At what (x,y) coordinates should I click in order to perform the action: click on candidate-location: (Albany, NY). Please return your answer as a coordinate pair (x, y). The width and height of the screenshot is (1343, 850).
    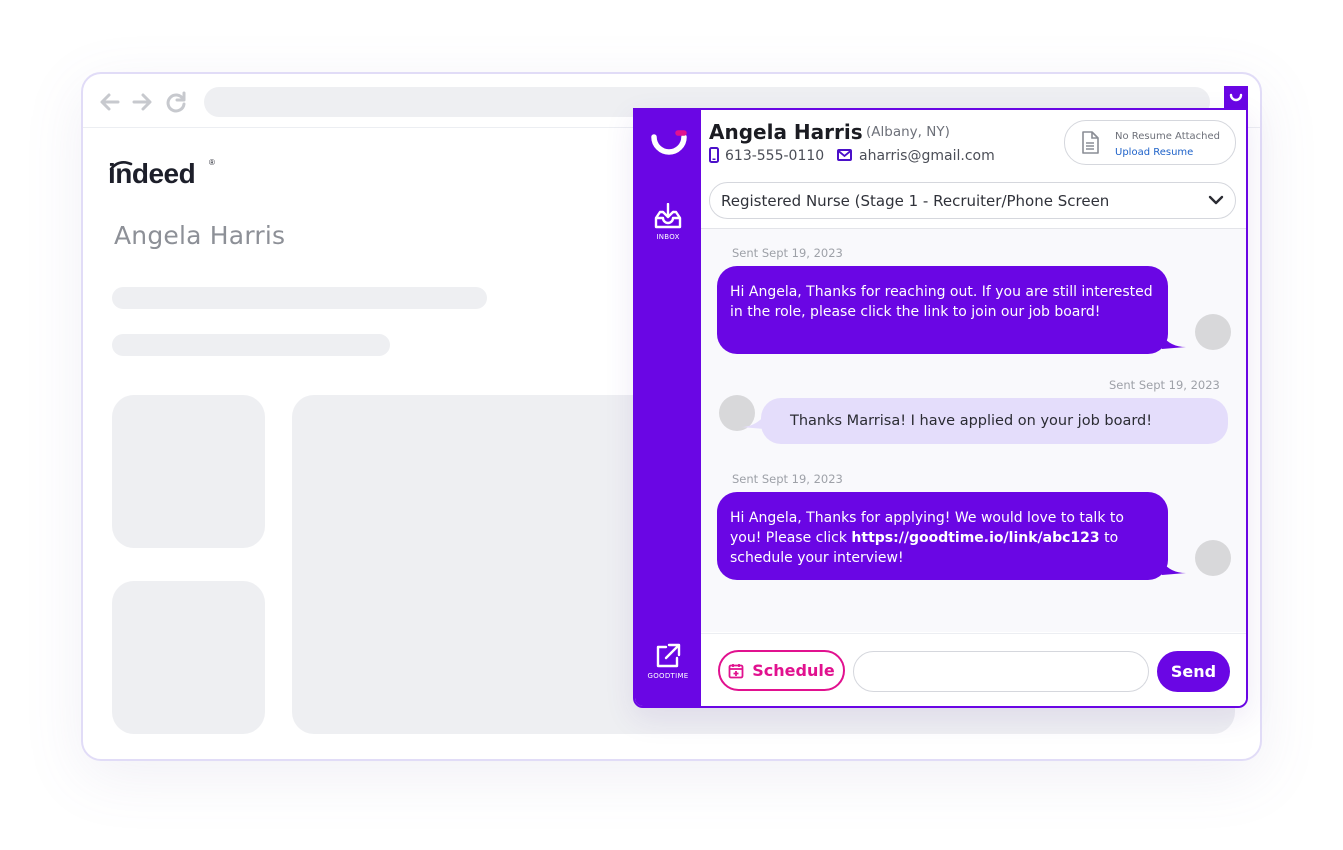
    Looking at the image, I should click on (908, 132).